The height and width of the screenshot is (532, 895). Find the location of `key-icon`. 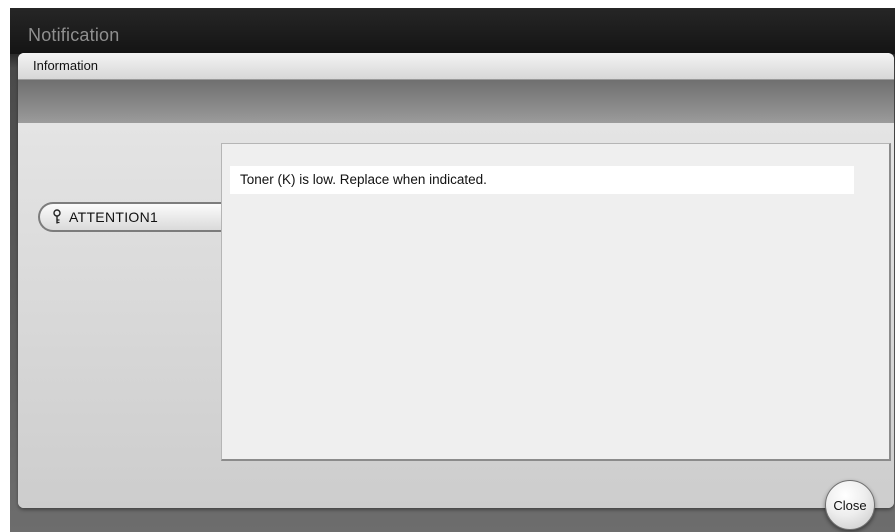

key-icon is located at coordinates (57, 217).